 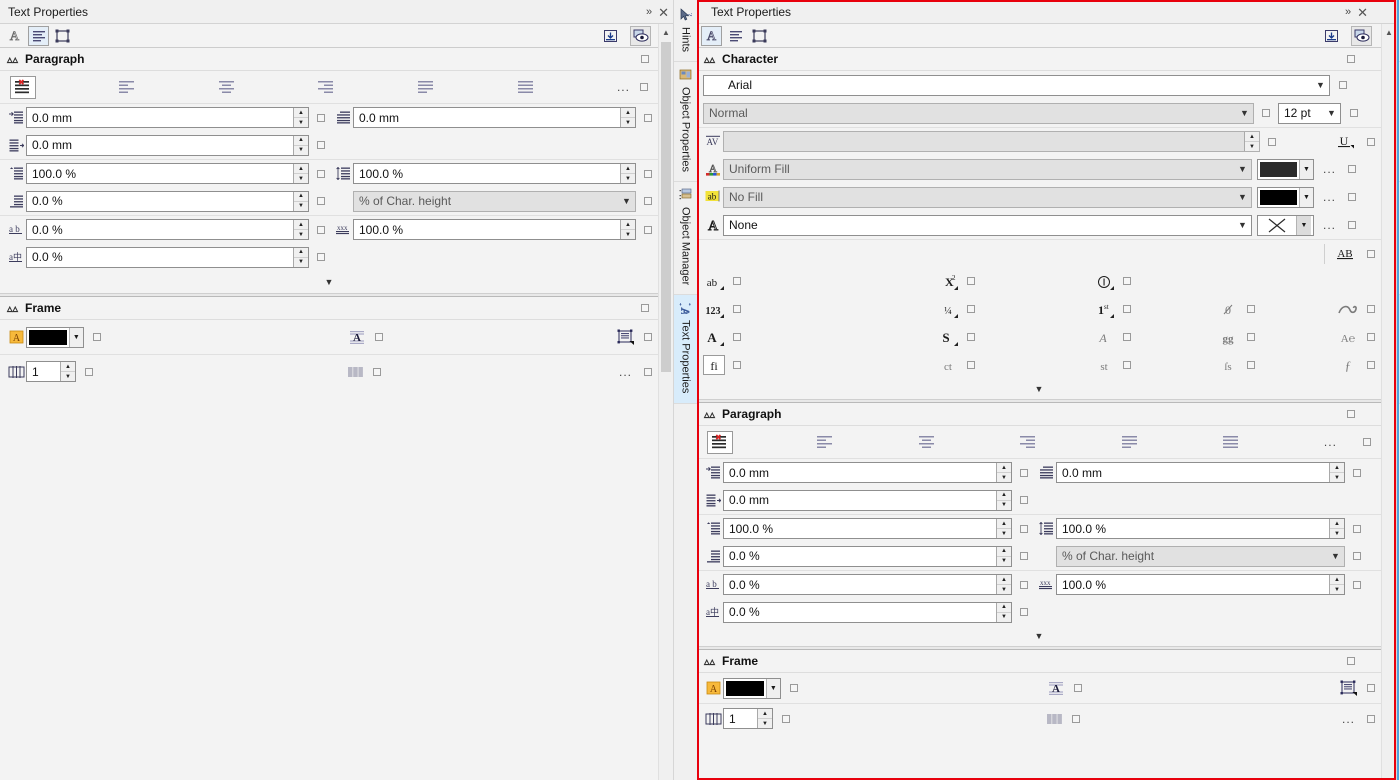 What do you see at coordinates (714, 365) in the screenshot?
I see `standard-ligature-icon: fi` at bounding box center [714, 365].